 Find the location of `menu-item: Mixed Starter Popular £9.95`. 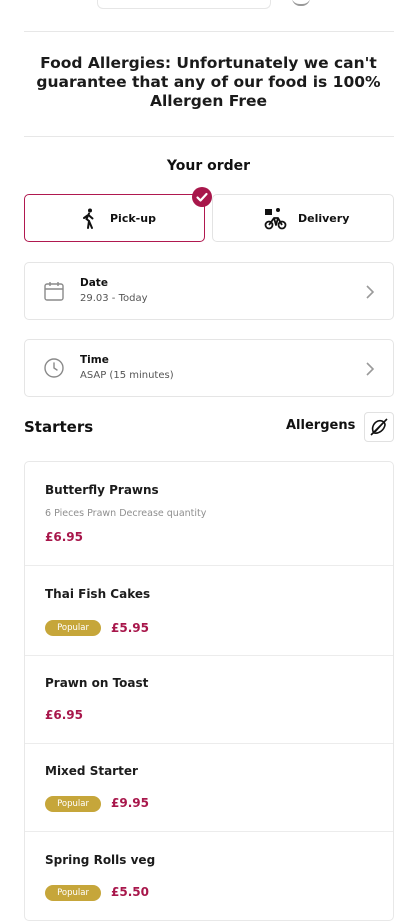

menu-item: Mixed Starter Popular £9.95 is located at coordinates (209, 788).